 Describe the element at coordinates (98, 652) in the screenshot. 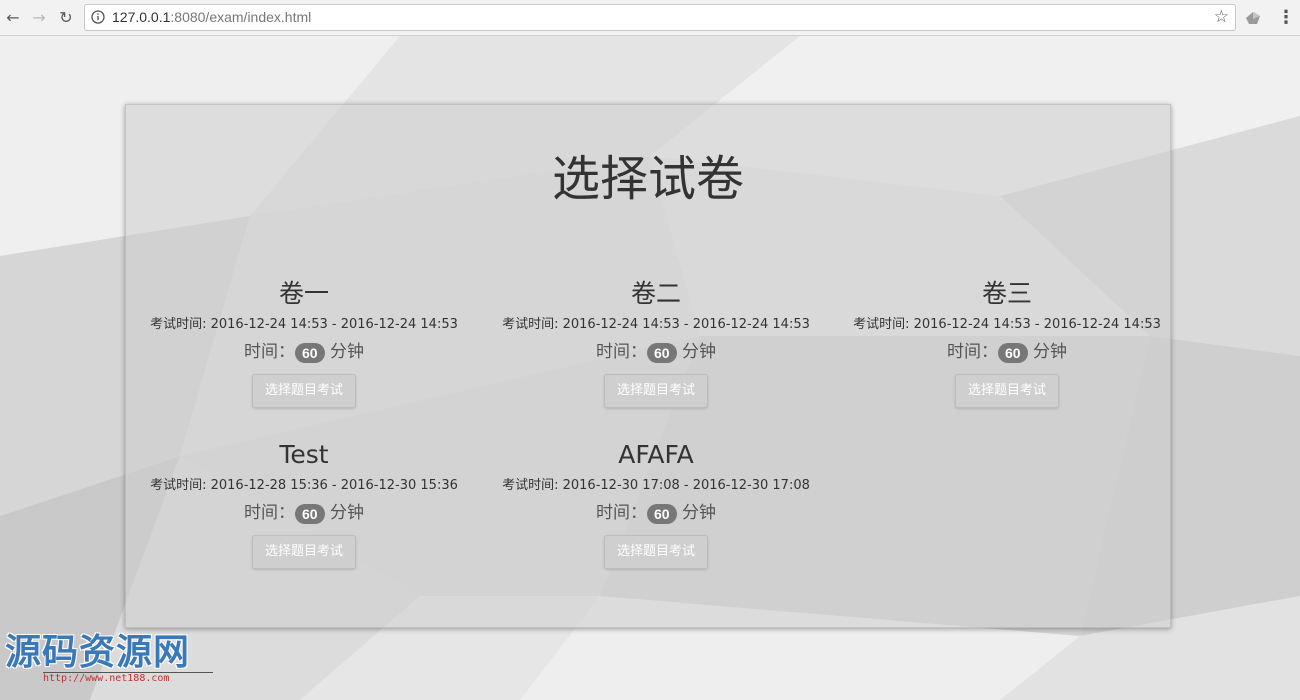

I see `watermark-text: 源码资源网` at that location.